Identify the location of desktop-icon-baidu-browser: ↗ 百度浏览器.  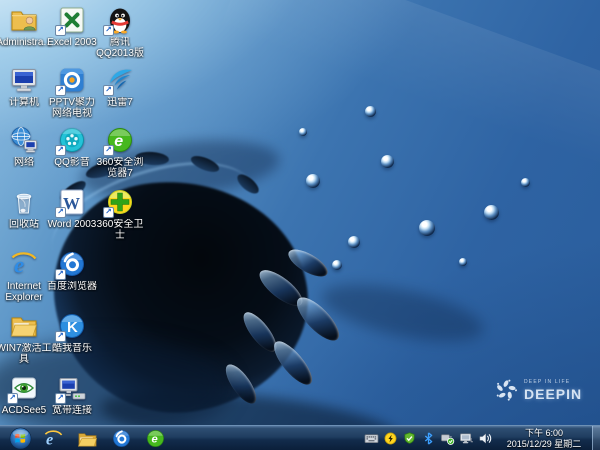
(72, 270).